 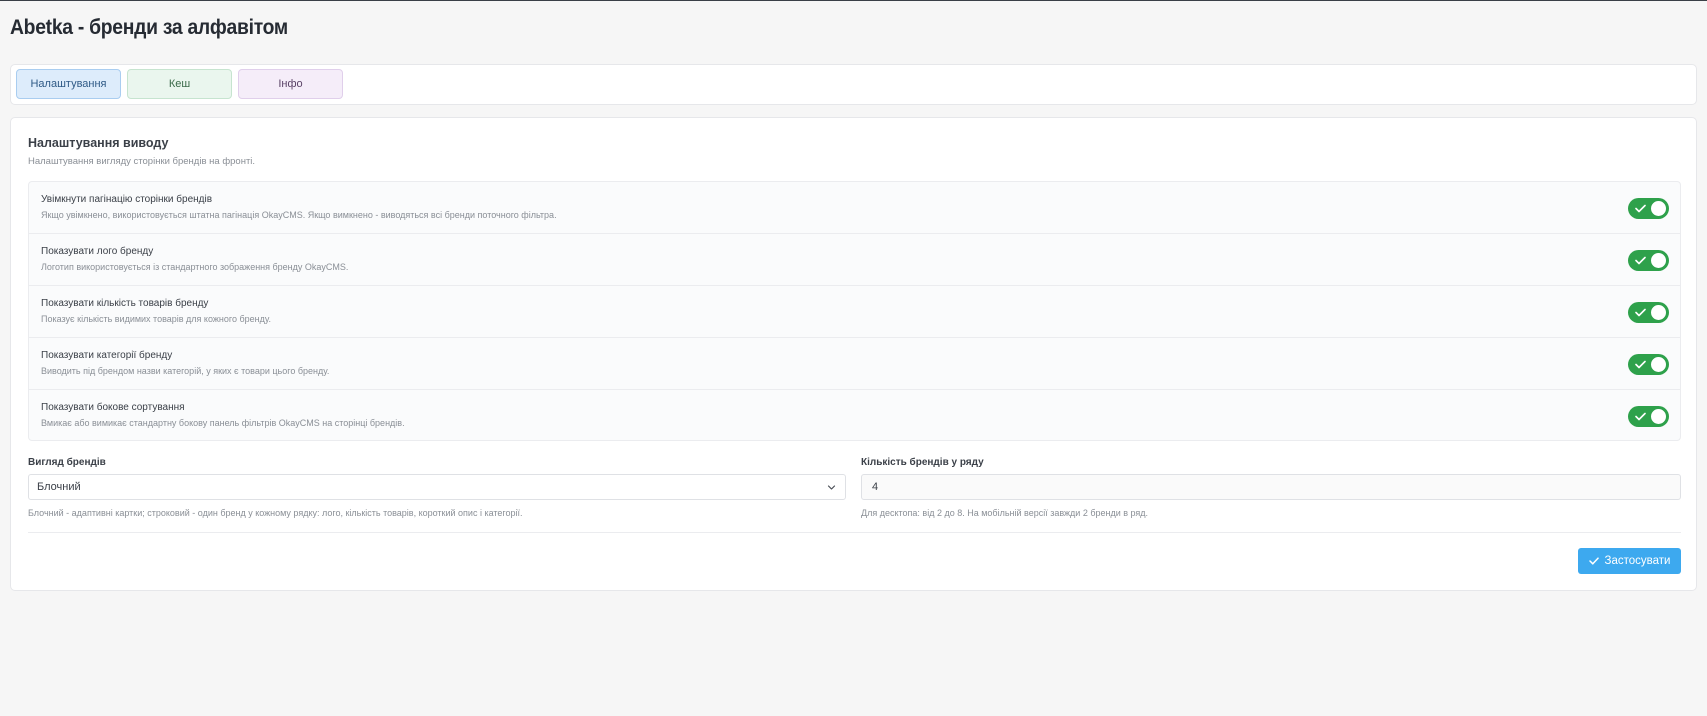 I want to click on brands-per-row-label: Кількість брендів у ряду, so click(x=922, y=462).